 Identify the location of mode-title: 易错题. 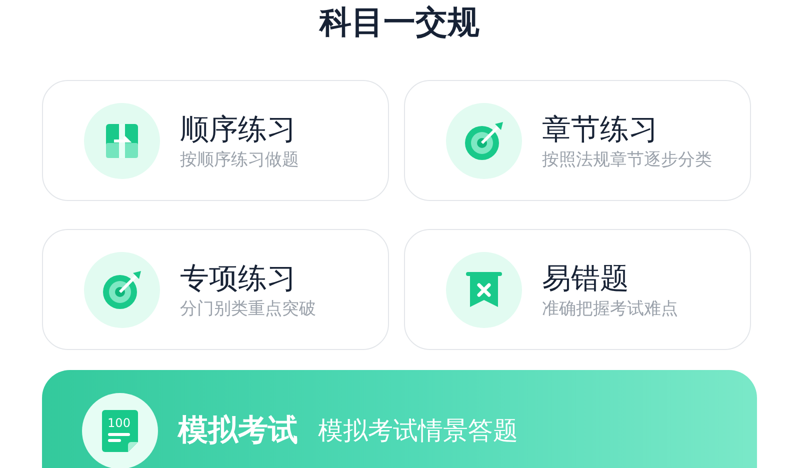
(586, 278).